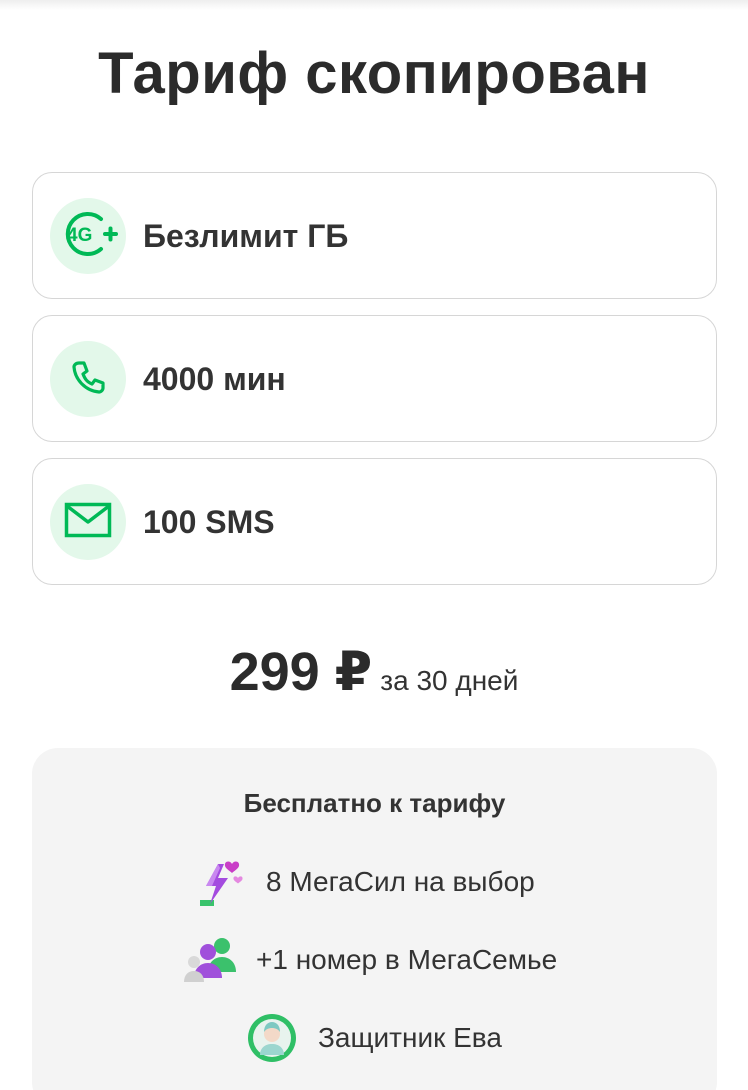 Image resolution: width=748 pixels, height=1090 pixels. What do you see at coordinates (209, 522) in the screenshot?
I see `feature-label: 100 SMS` at bounding box center [209, 522].